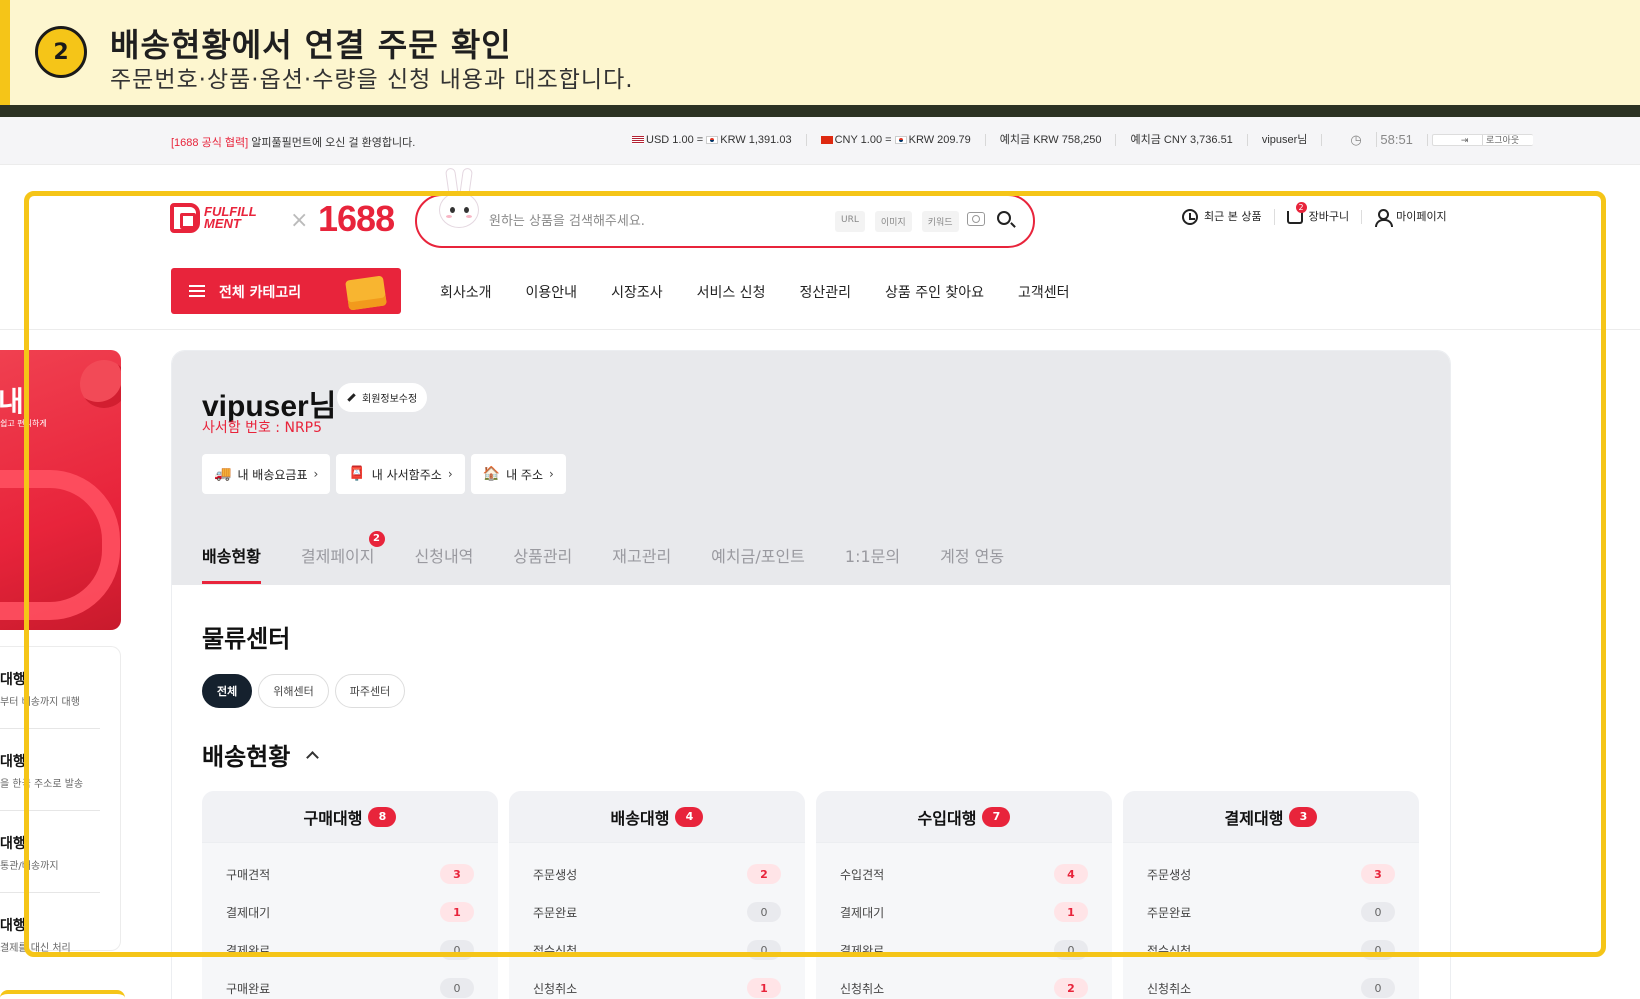  Describe the element at coordinates (940, 221) in the screenshot. I see `search-chip-keyword: 키워드` at that location.